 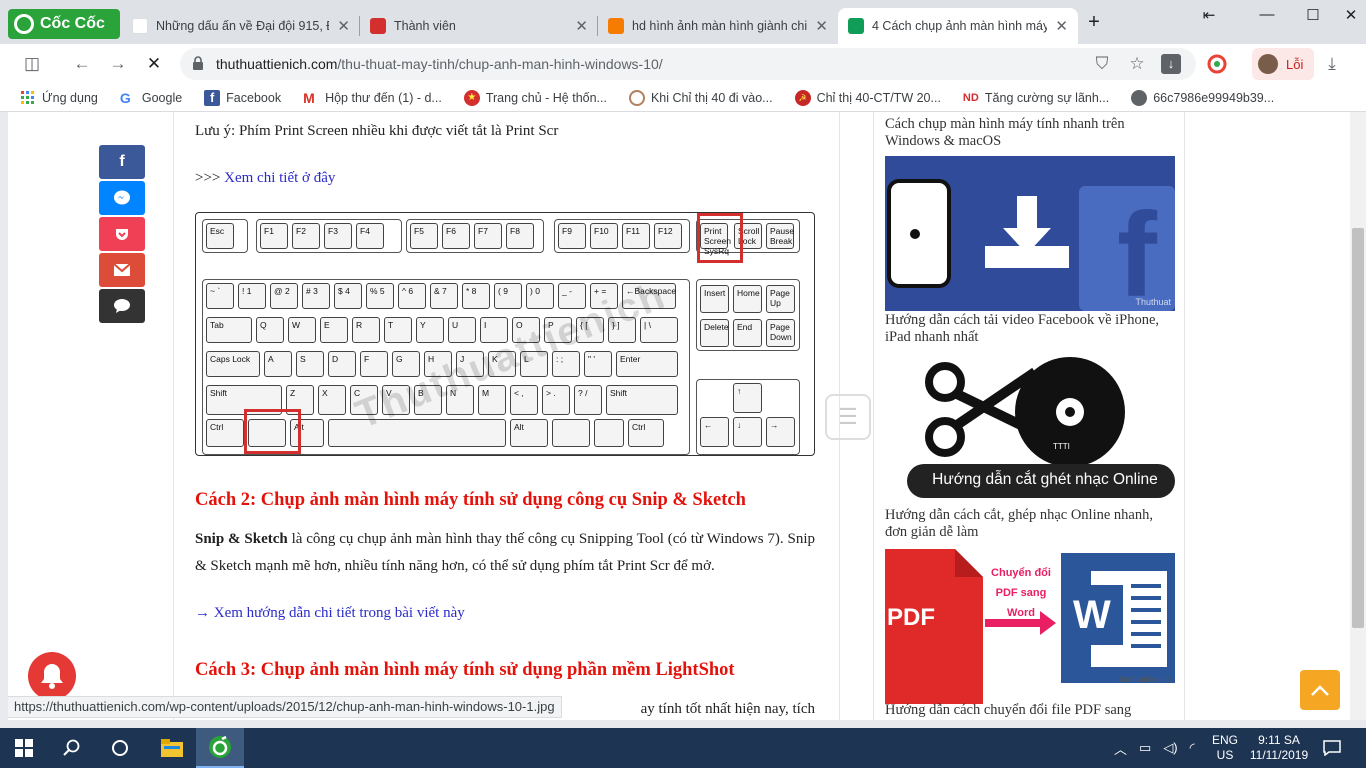 I want to click on clock-time: 9:11 SA, so click(x=1279, y=740).